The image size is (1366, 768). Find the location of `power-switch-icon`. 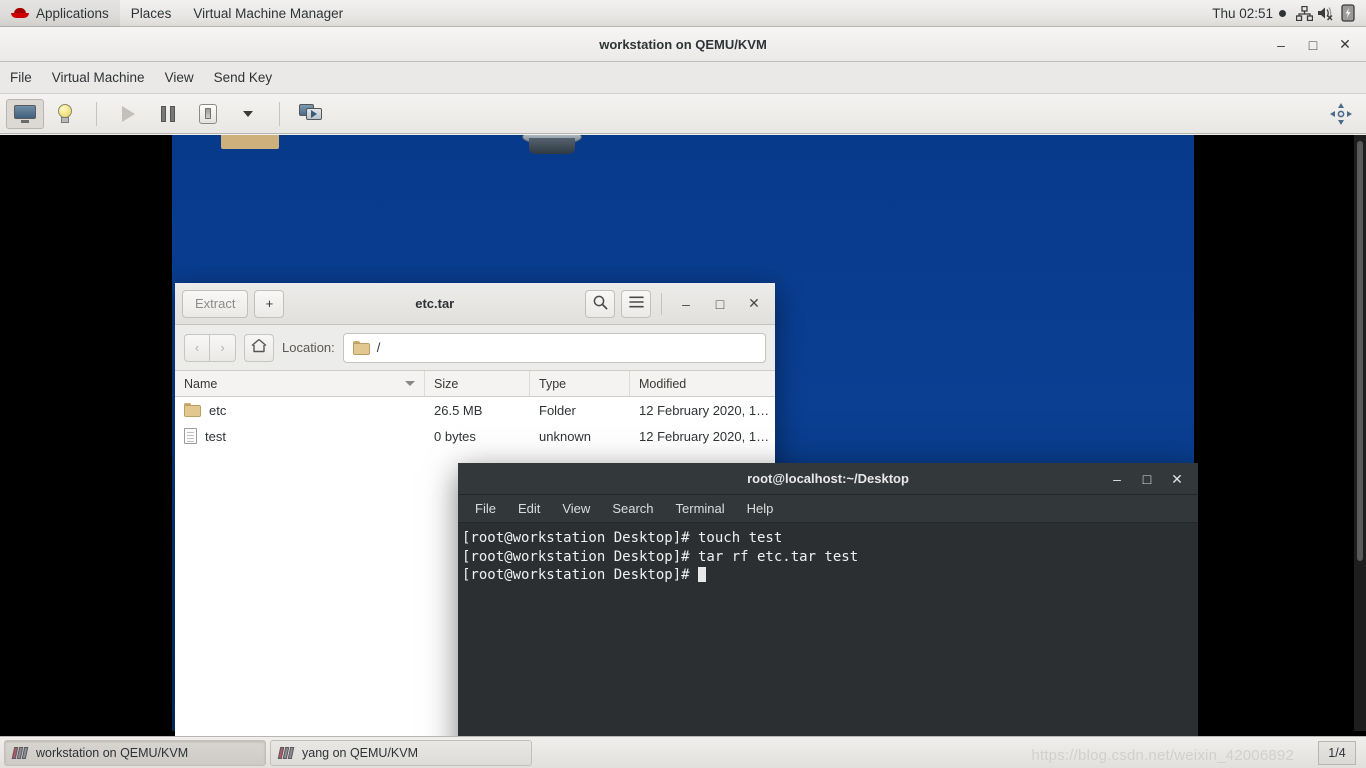

power-switch-icon is located at coordinates (208, 113).